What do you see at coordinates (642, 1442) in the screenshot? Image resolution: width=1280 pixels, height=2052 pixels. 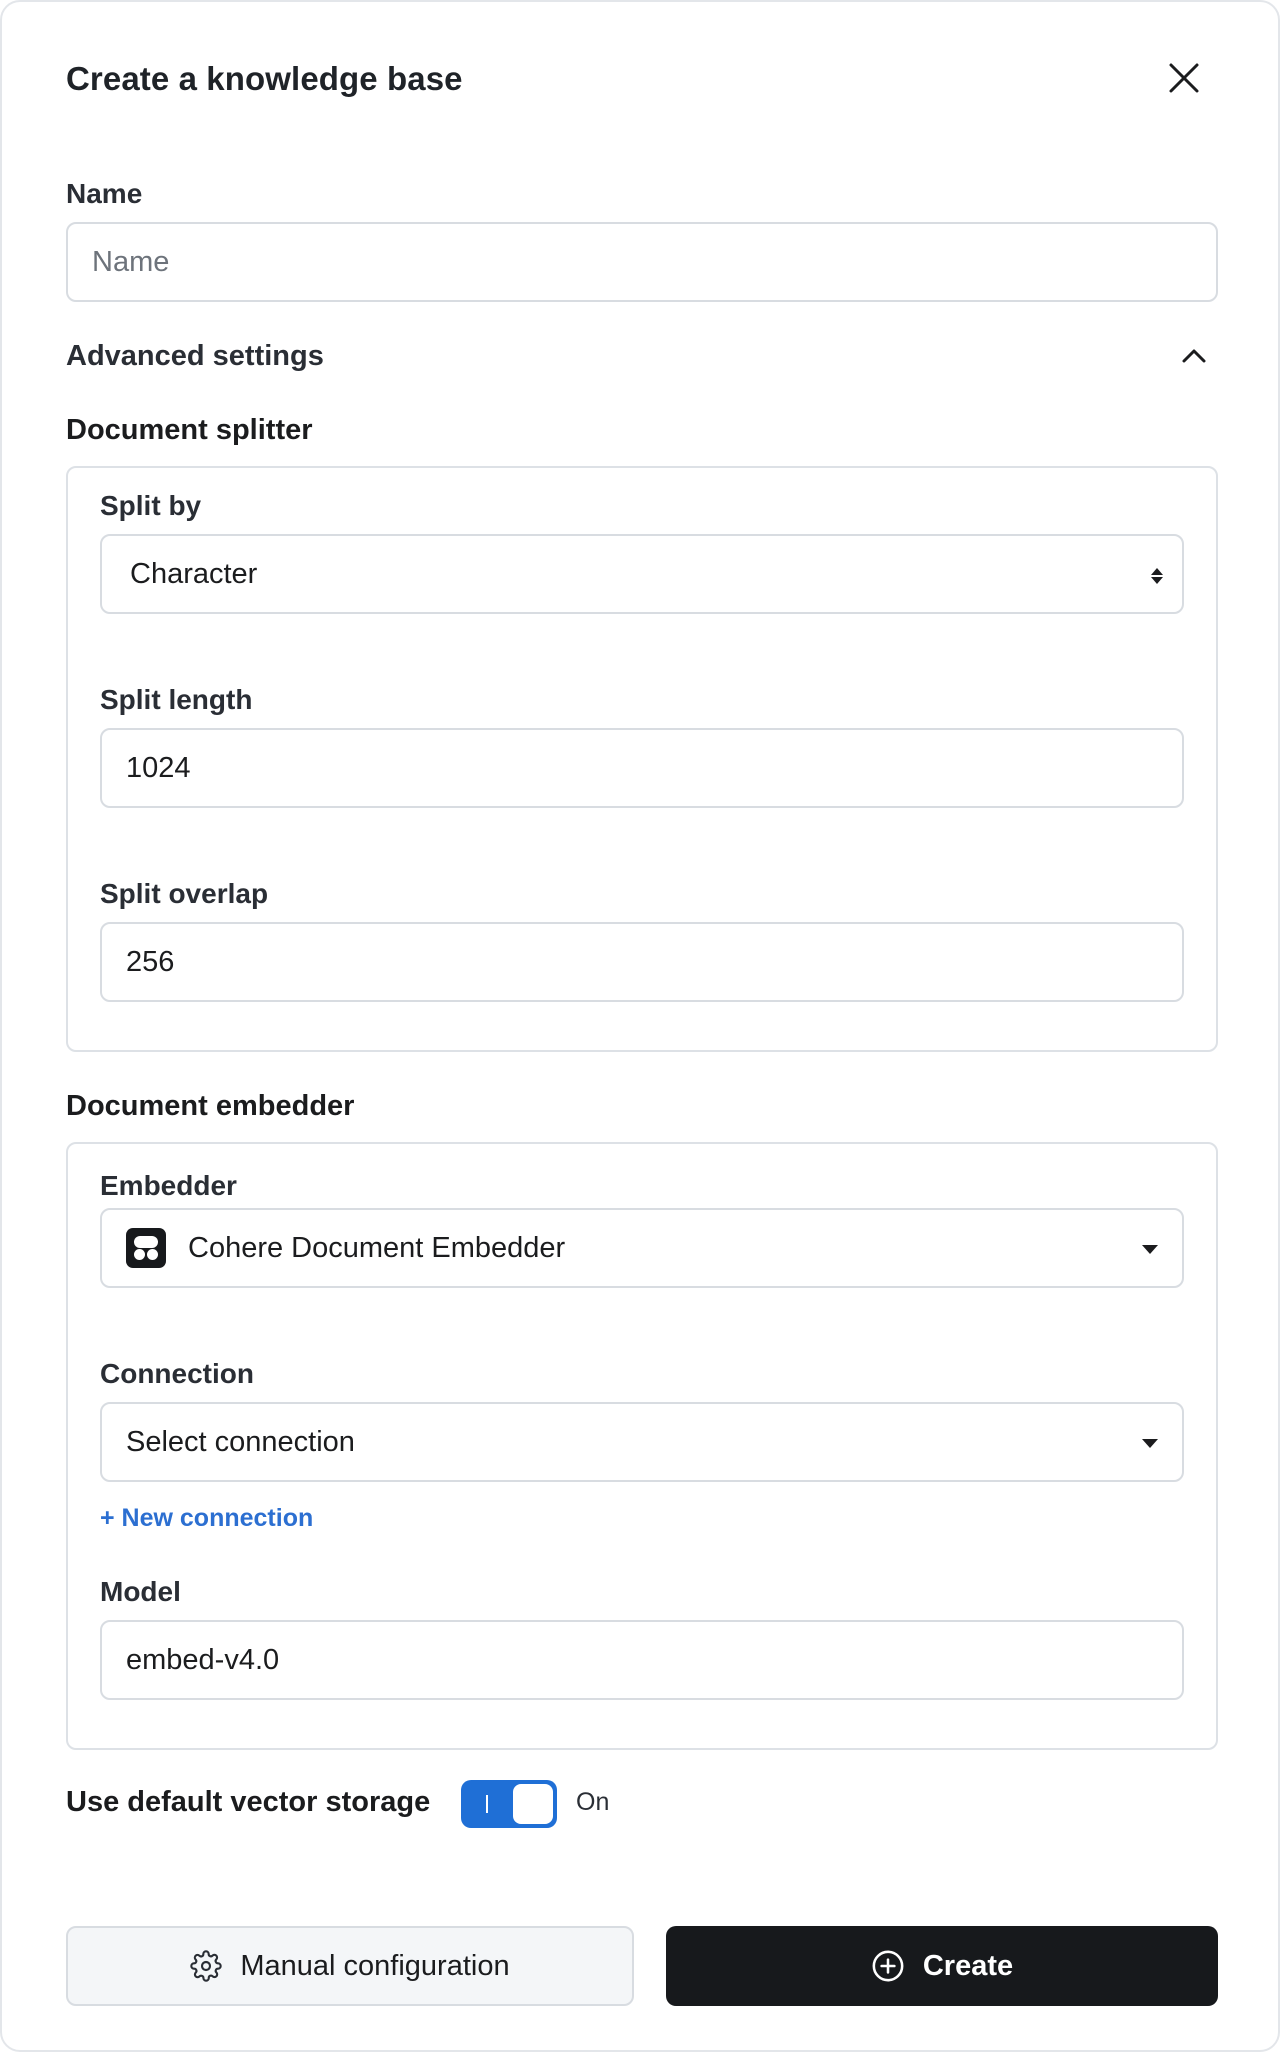 I see `connection-select: Select connection` at bounding box center [642, 1442].